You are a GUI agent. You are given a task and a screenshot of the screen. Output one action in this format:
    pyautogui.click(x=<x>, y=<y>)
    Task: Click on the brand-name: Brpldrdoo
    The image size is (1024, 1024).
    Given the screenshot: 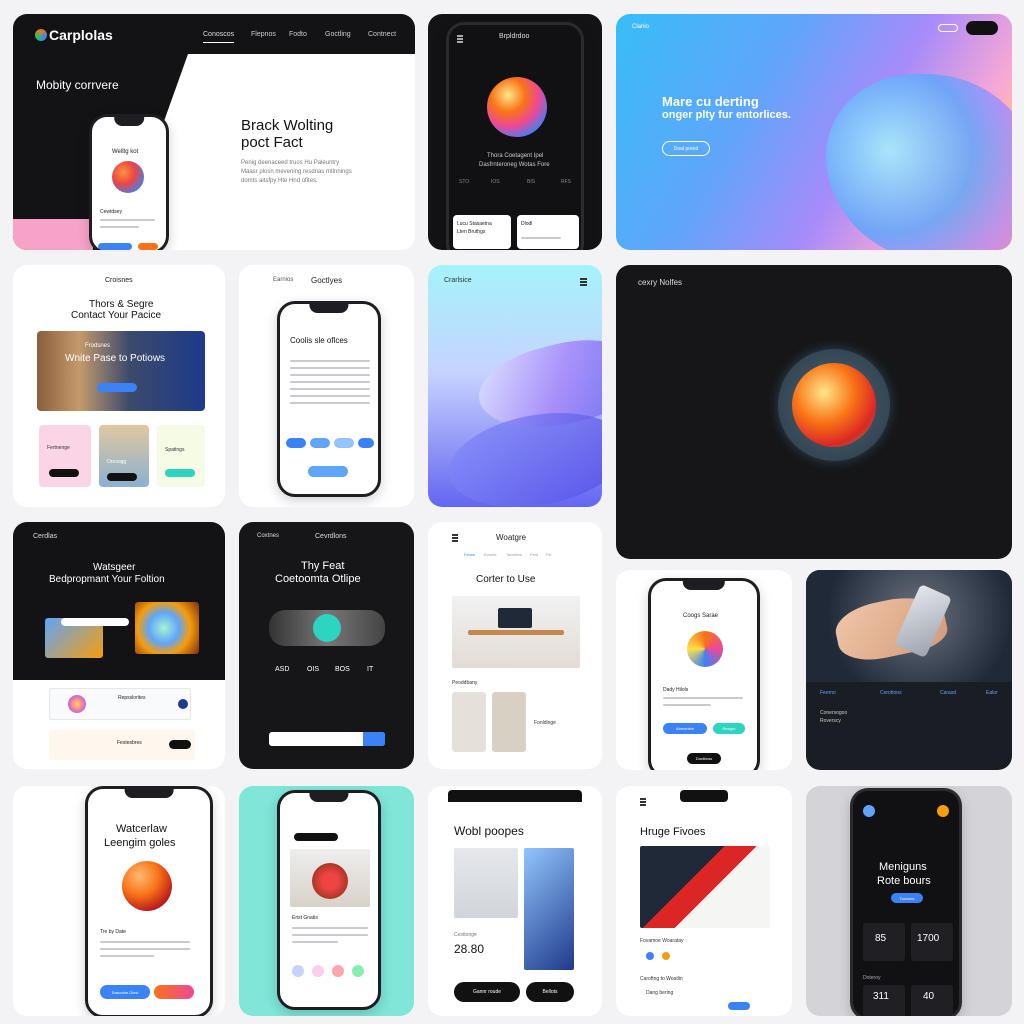 What is the action you would take?
    pyautogui.click(x=514, y=36)
    